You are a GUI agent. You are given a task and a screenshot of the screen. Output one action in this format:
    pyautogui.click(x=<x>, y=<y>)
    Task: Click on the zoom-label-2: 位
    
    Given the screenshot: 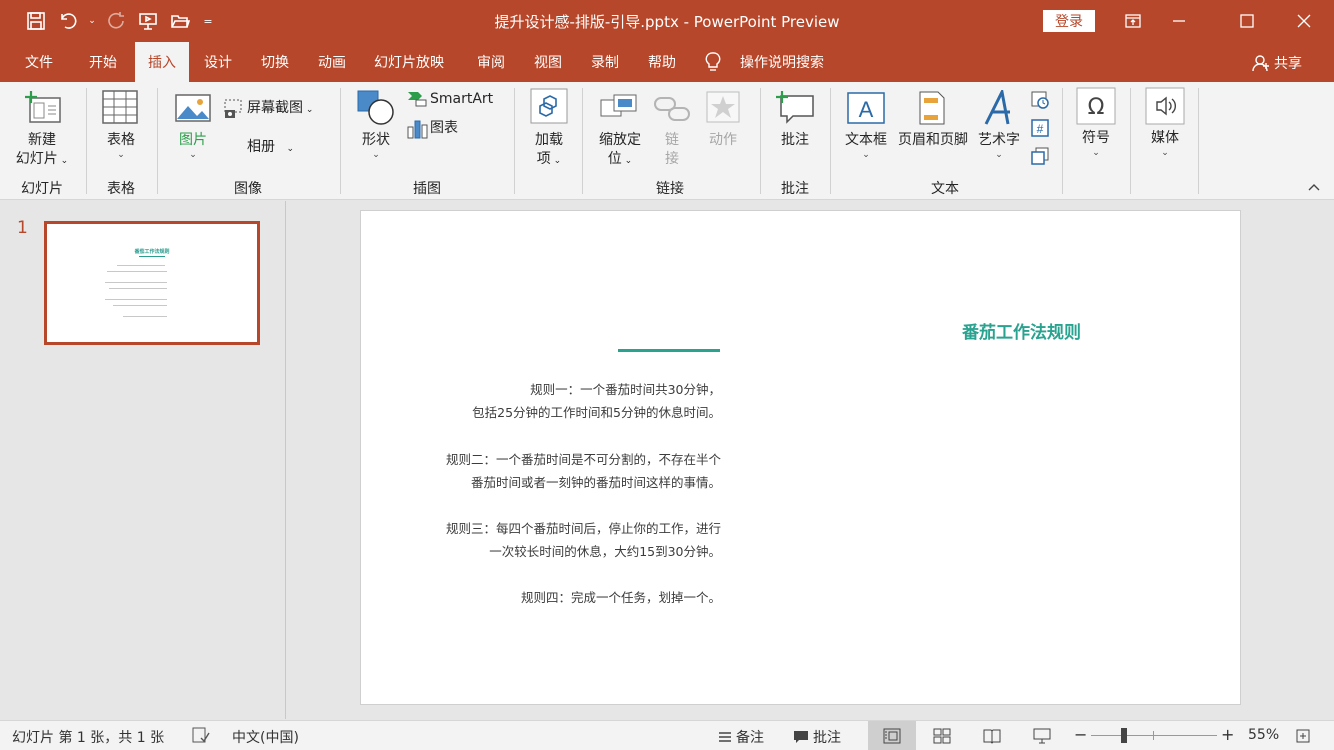 What is the action you would take?
    pyautogui.click(x=614, y=159)
    